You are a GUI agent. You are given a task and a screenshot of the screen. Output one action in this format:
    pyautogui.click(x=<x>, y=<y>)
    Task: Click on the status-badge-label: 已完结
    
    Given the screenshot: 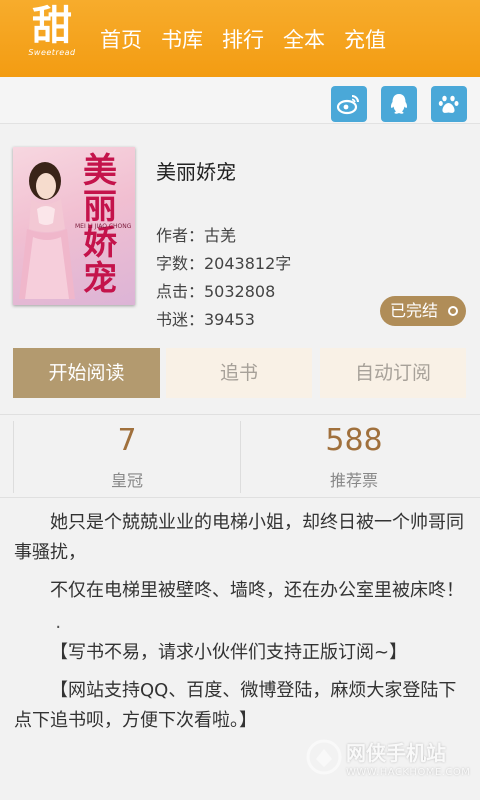 What is the action you would take?
    pyautogui.click(x=414, y=310)
    